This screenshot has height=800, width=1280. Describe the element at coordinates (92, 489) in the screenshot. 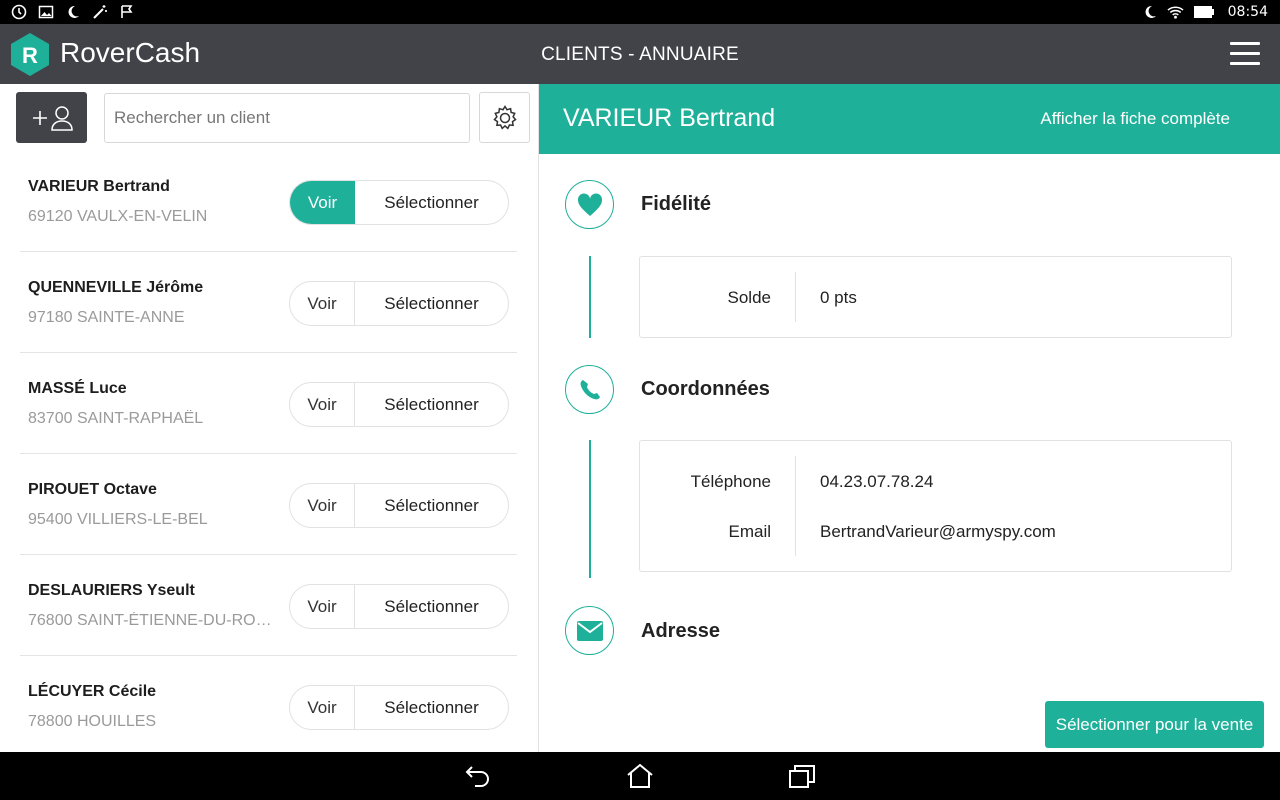

I see `client-name: PIROUET Octave` at that location.